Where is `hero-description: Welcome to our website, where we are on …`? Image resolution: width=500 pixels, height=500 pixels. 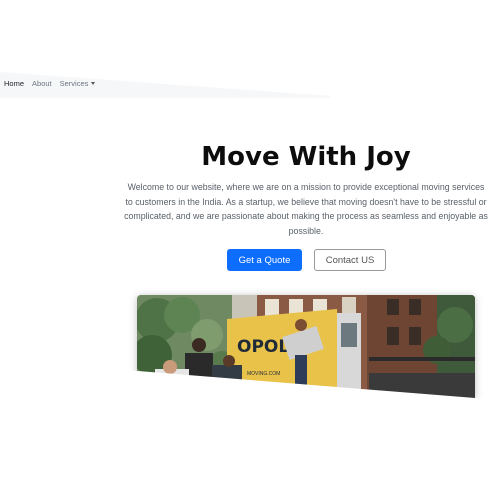 hero-description: Welcome to our website, where we are on … is located at coordinates (306, 209).